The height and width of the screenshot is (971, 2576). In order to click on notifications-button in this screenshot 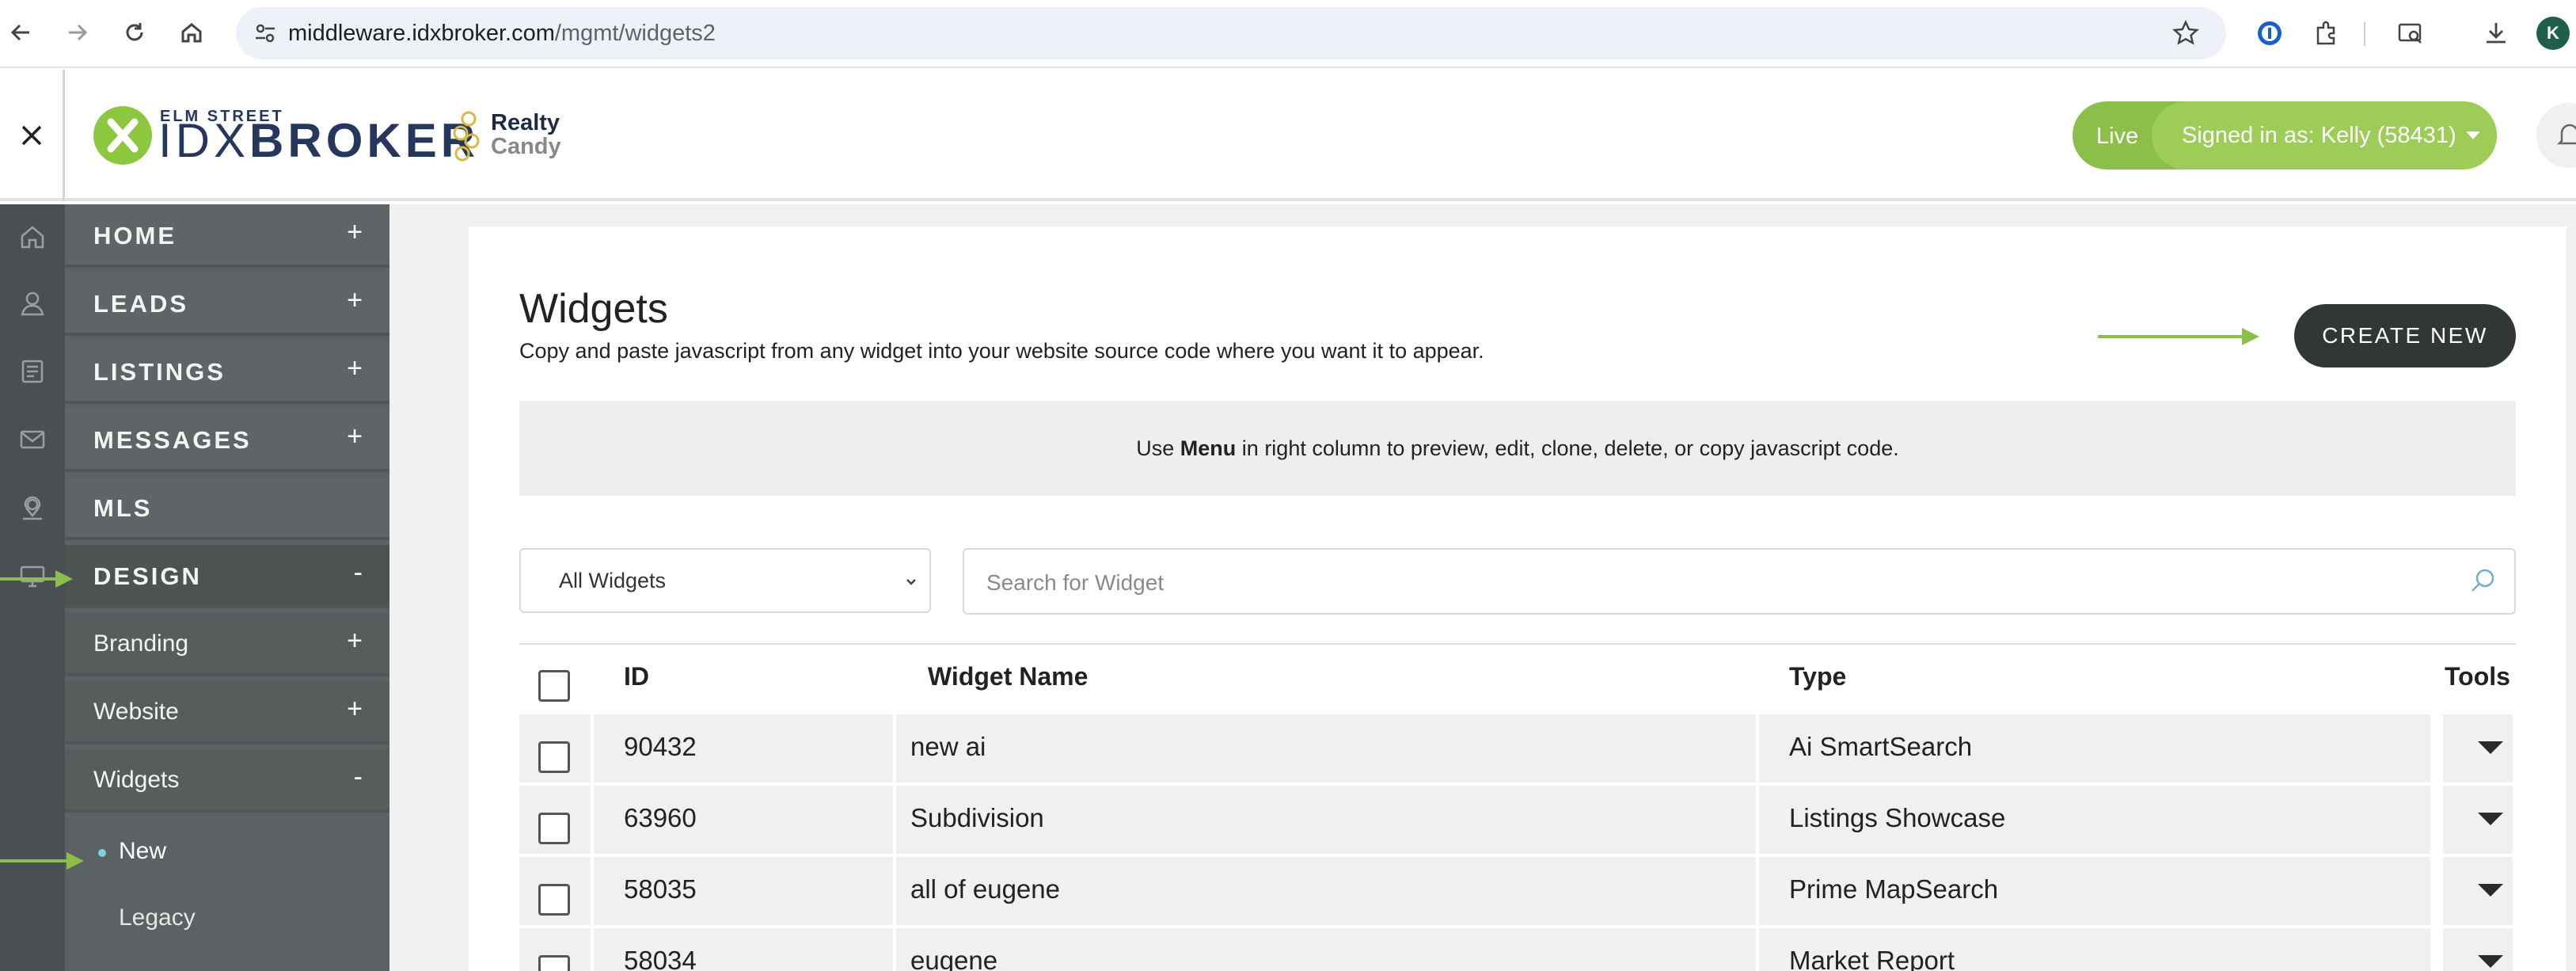, I will do `click(2556, 135)`.